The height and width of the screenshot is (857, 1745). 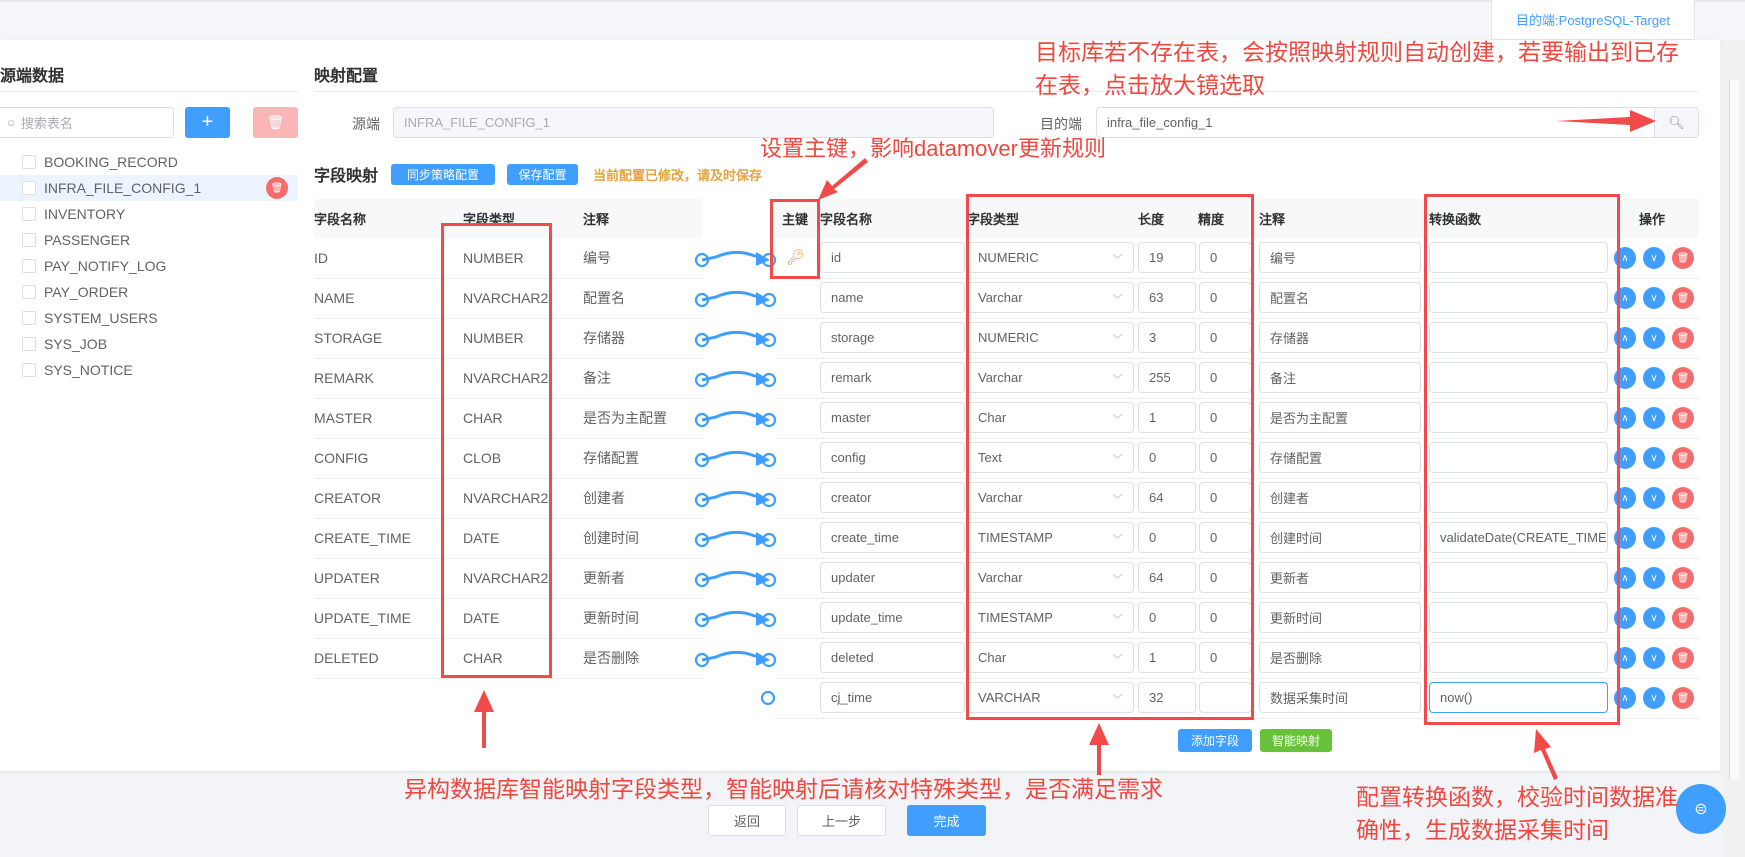 I want to click on arrow-to-pk, so click(x=843, y=179).